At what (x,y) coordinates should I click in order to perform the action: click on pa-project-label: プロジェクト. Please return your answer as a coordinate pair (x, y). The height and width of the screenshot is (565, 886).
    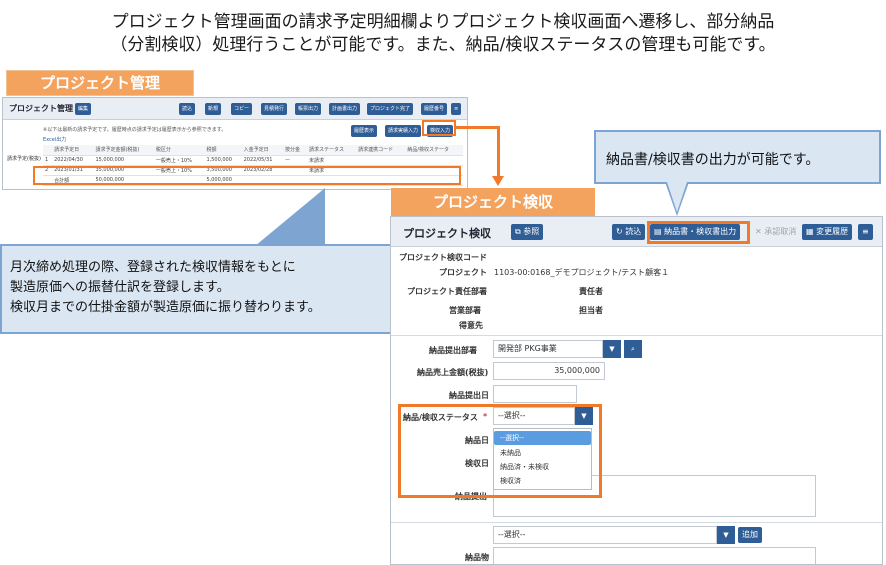
    Looking at the image, I should click on (463, 272).